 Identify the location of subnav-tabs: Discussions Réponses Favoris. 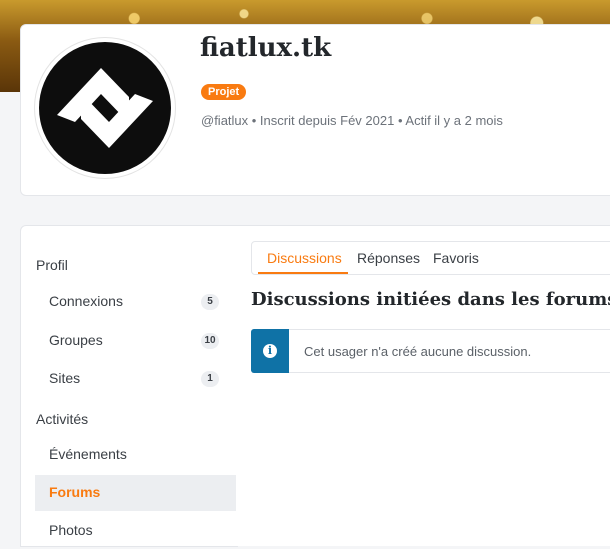
(430, 258).